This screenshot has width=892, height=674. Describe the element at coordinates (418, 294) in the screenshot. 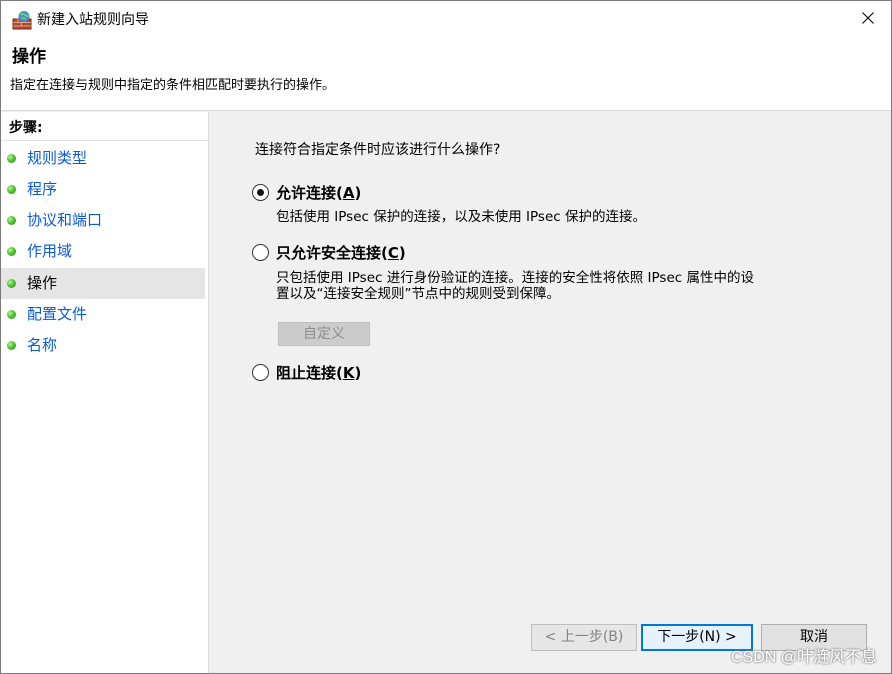

I see `allow-secure-description-line2: 置以及“连接安全规则”节点中的规则受到保障。` at that location.